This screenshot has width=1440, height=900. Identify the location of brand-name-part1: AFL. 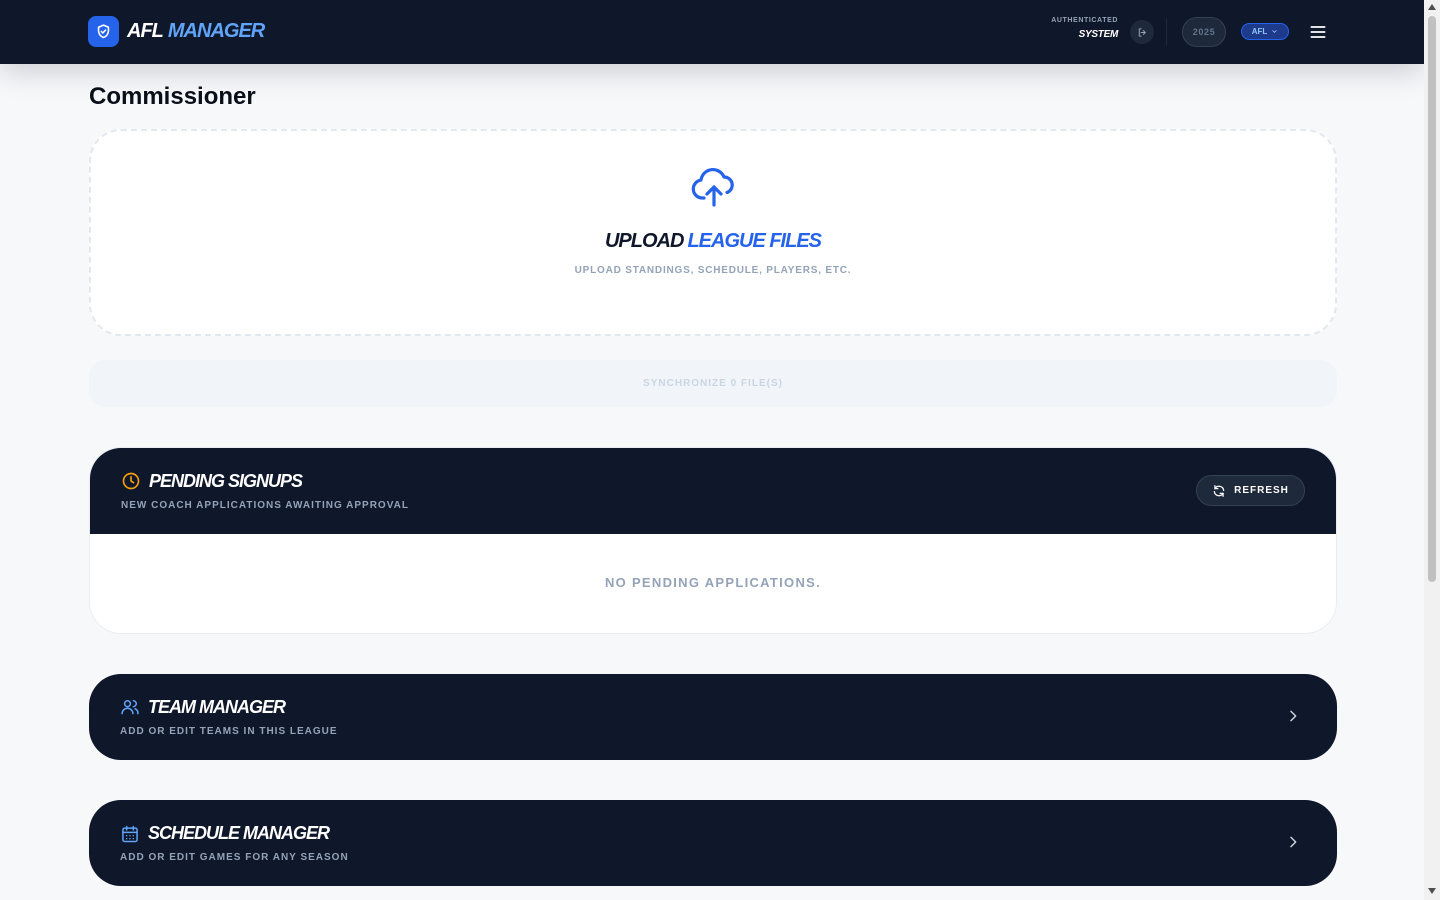
(145, 31).